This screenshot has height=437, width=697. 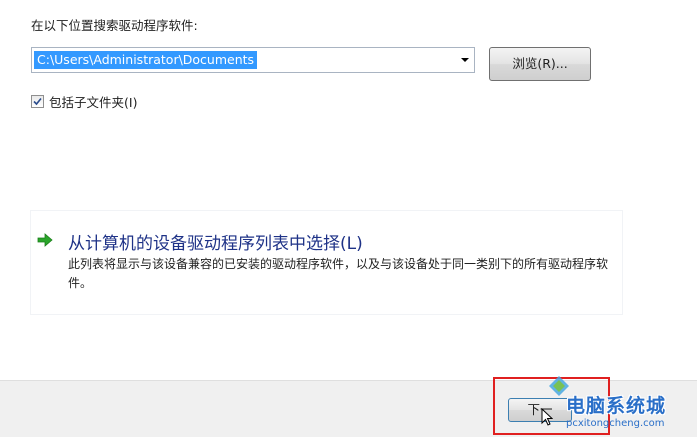 I want to click on chevron-down-icon, so click(x=465, y=60).